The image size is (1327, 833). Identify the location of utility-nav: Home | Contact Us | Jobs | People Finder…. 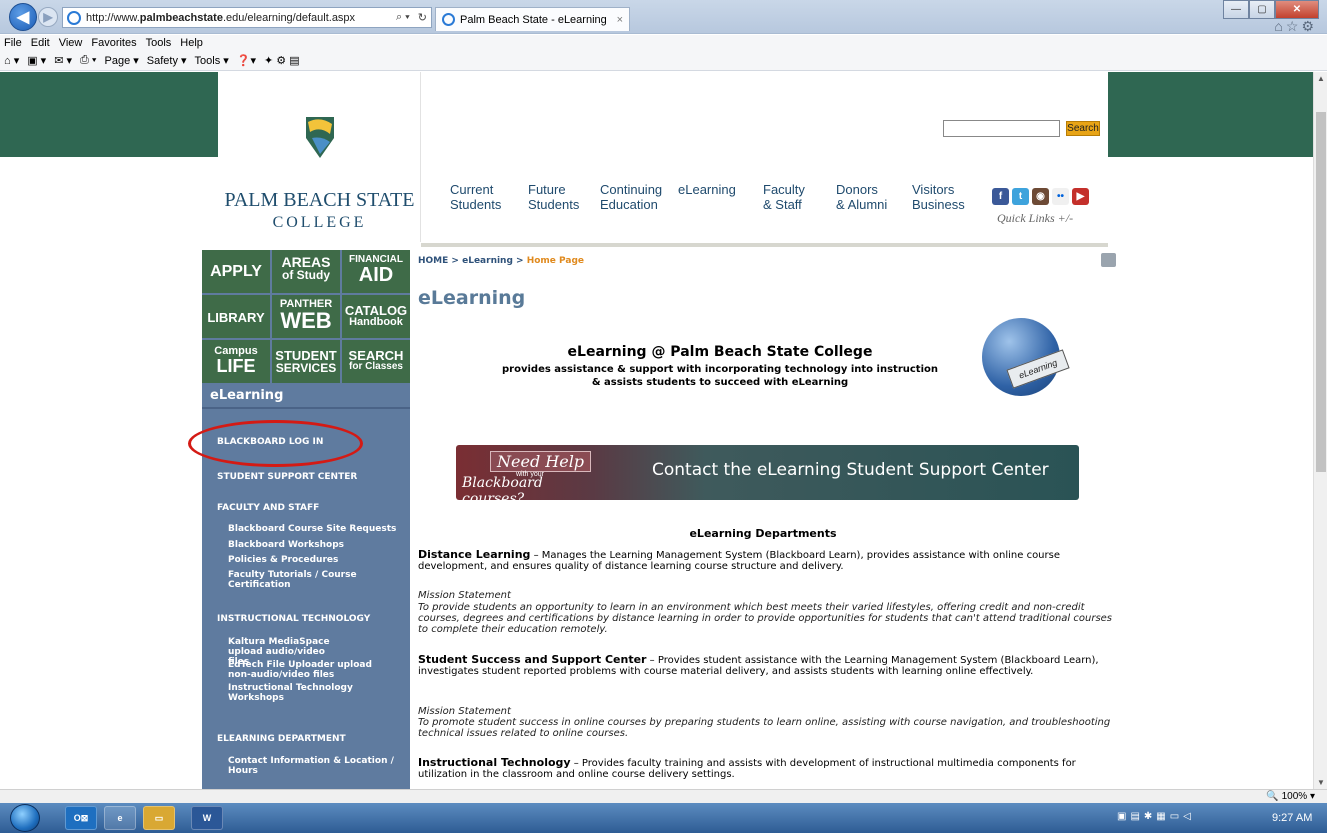
(630, 128).